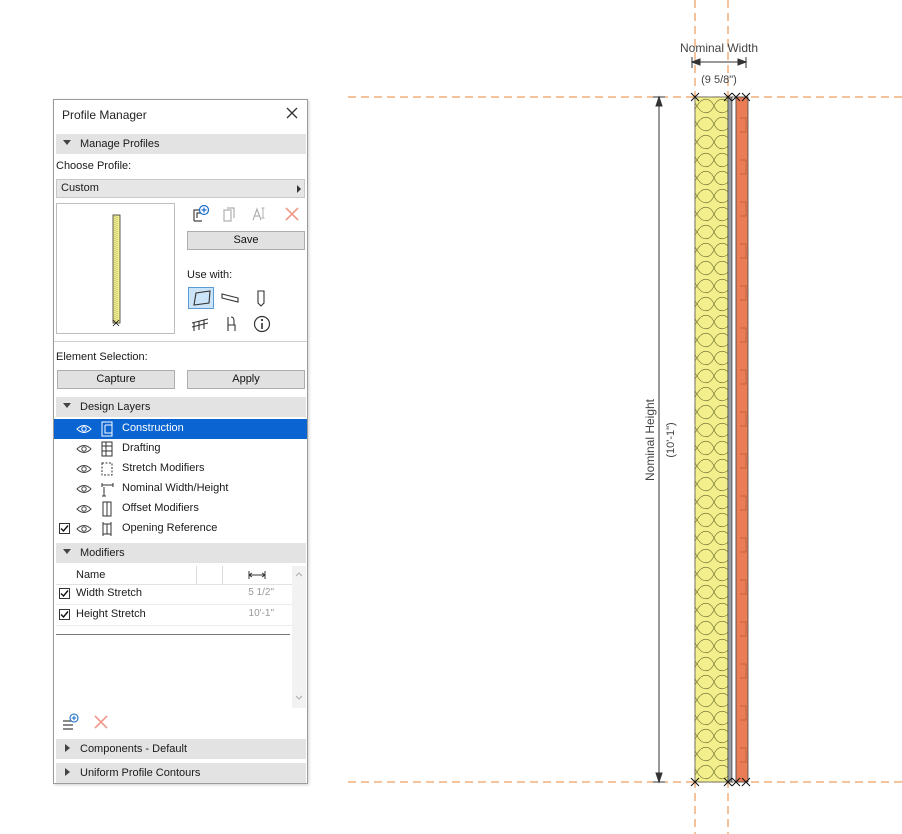 The image size is (902, 834). Describe the element at coordinates (292, 113) in the screenshot. I see `close-icon` at that location.